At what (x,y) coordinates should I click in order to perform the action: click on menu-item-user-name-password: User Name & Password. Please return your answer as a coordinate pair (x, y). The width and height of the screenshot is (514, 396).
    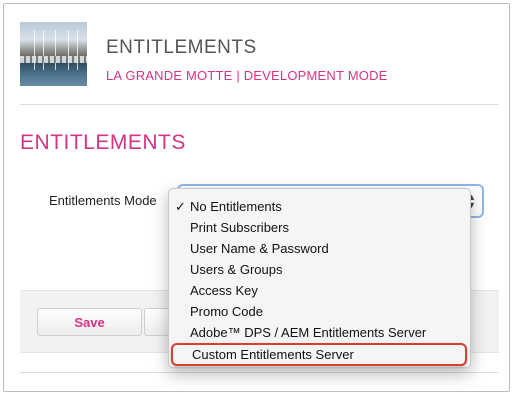
    Looking at the image, I should click on (319, 248).